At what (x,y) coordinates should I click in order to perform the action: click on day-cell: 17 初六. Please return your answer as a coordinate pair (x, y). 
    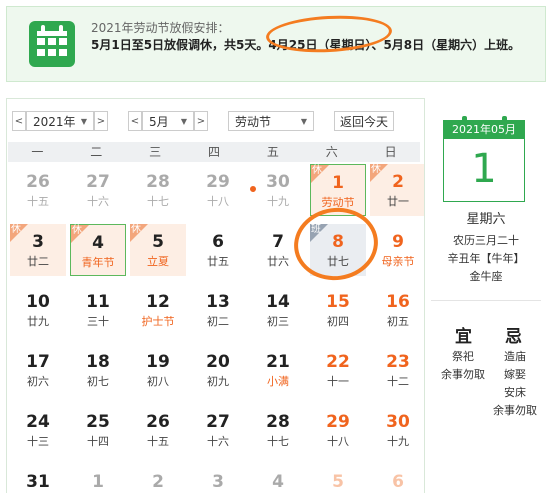
    Looking at the image, I should click on (38, 370).